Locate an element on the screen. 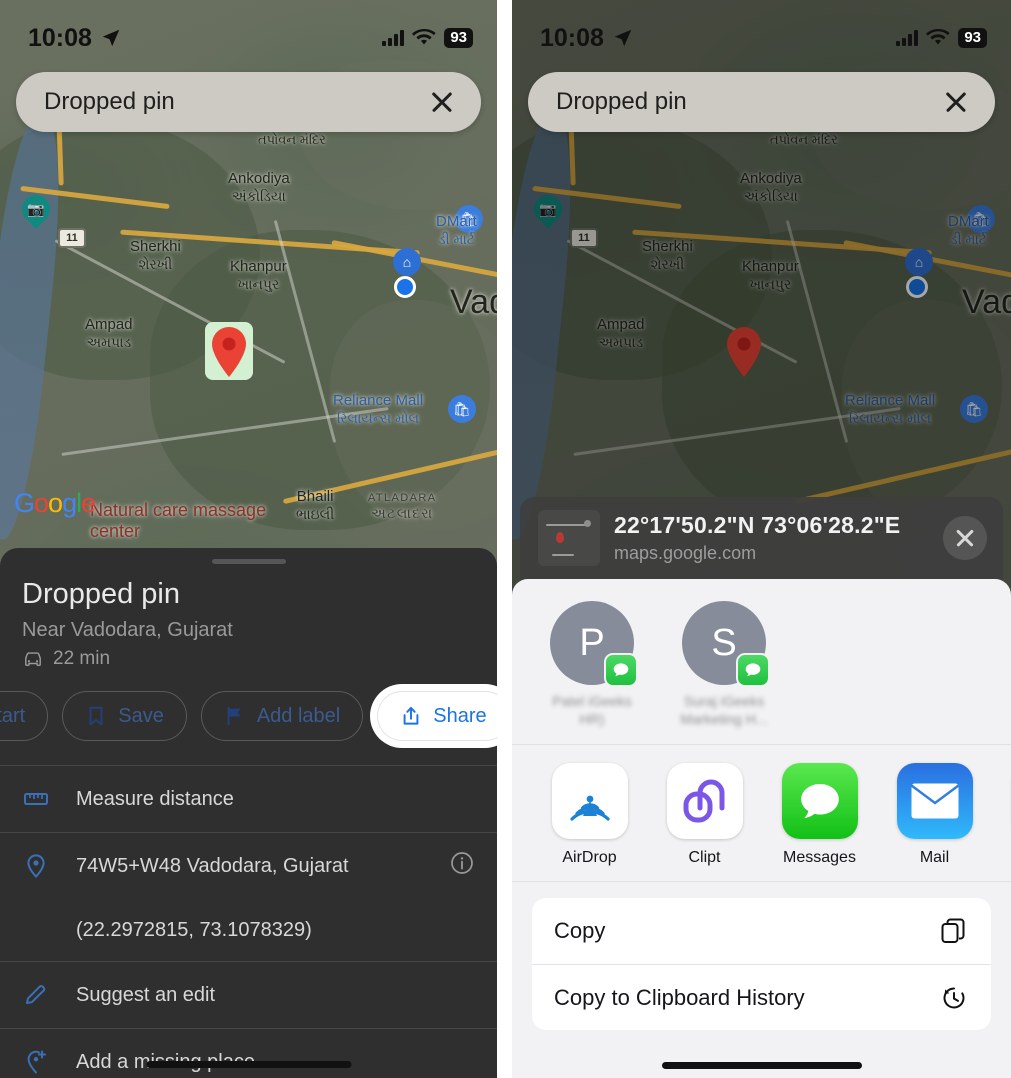 The image size is (1011, 1078). map-label-native: ખાનપુર is located at coordinates (258, 283).